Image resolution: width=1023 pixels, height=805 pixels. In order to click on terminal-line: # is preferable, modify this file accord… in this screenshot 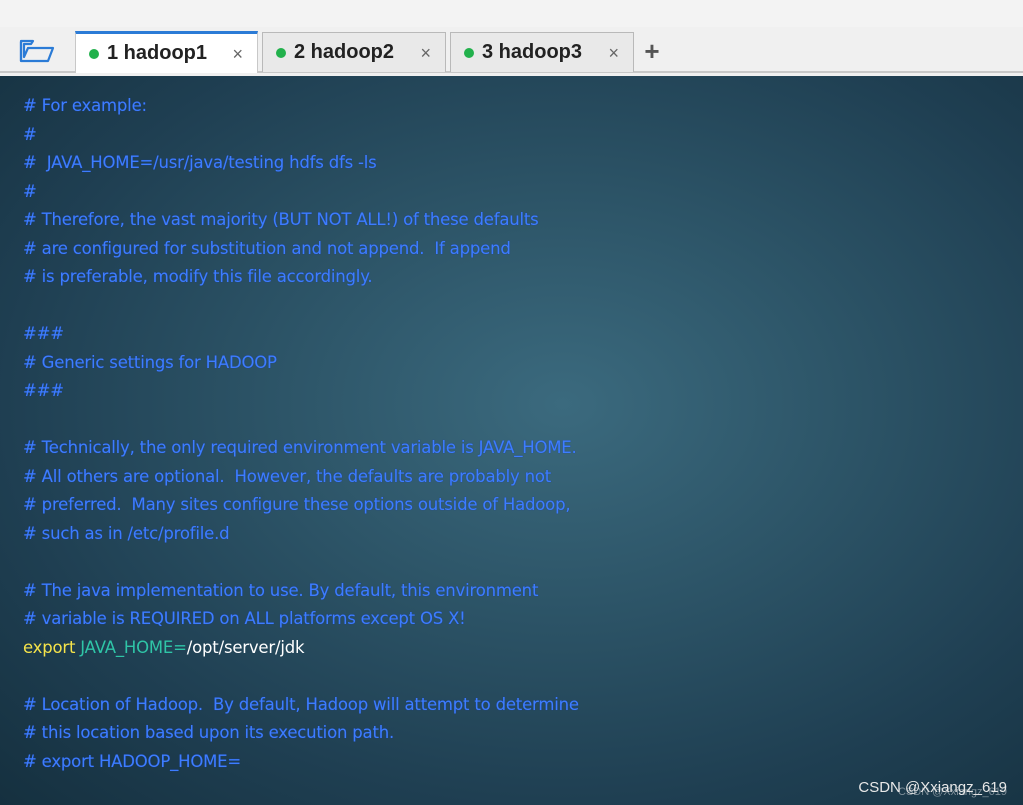, I will do `click(198, 276)`.